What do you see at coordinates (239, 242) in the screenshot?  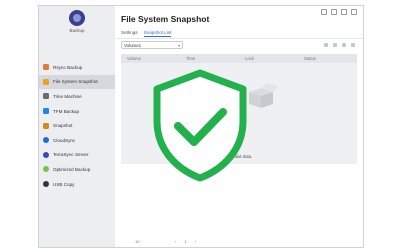 I see `table-footer: 10 ‹ 1 ›` at bounding box center [239, 242].